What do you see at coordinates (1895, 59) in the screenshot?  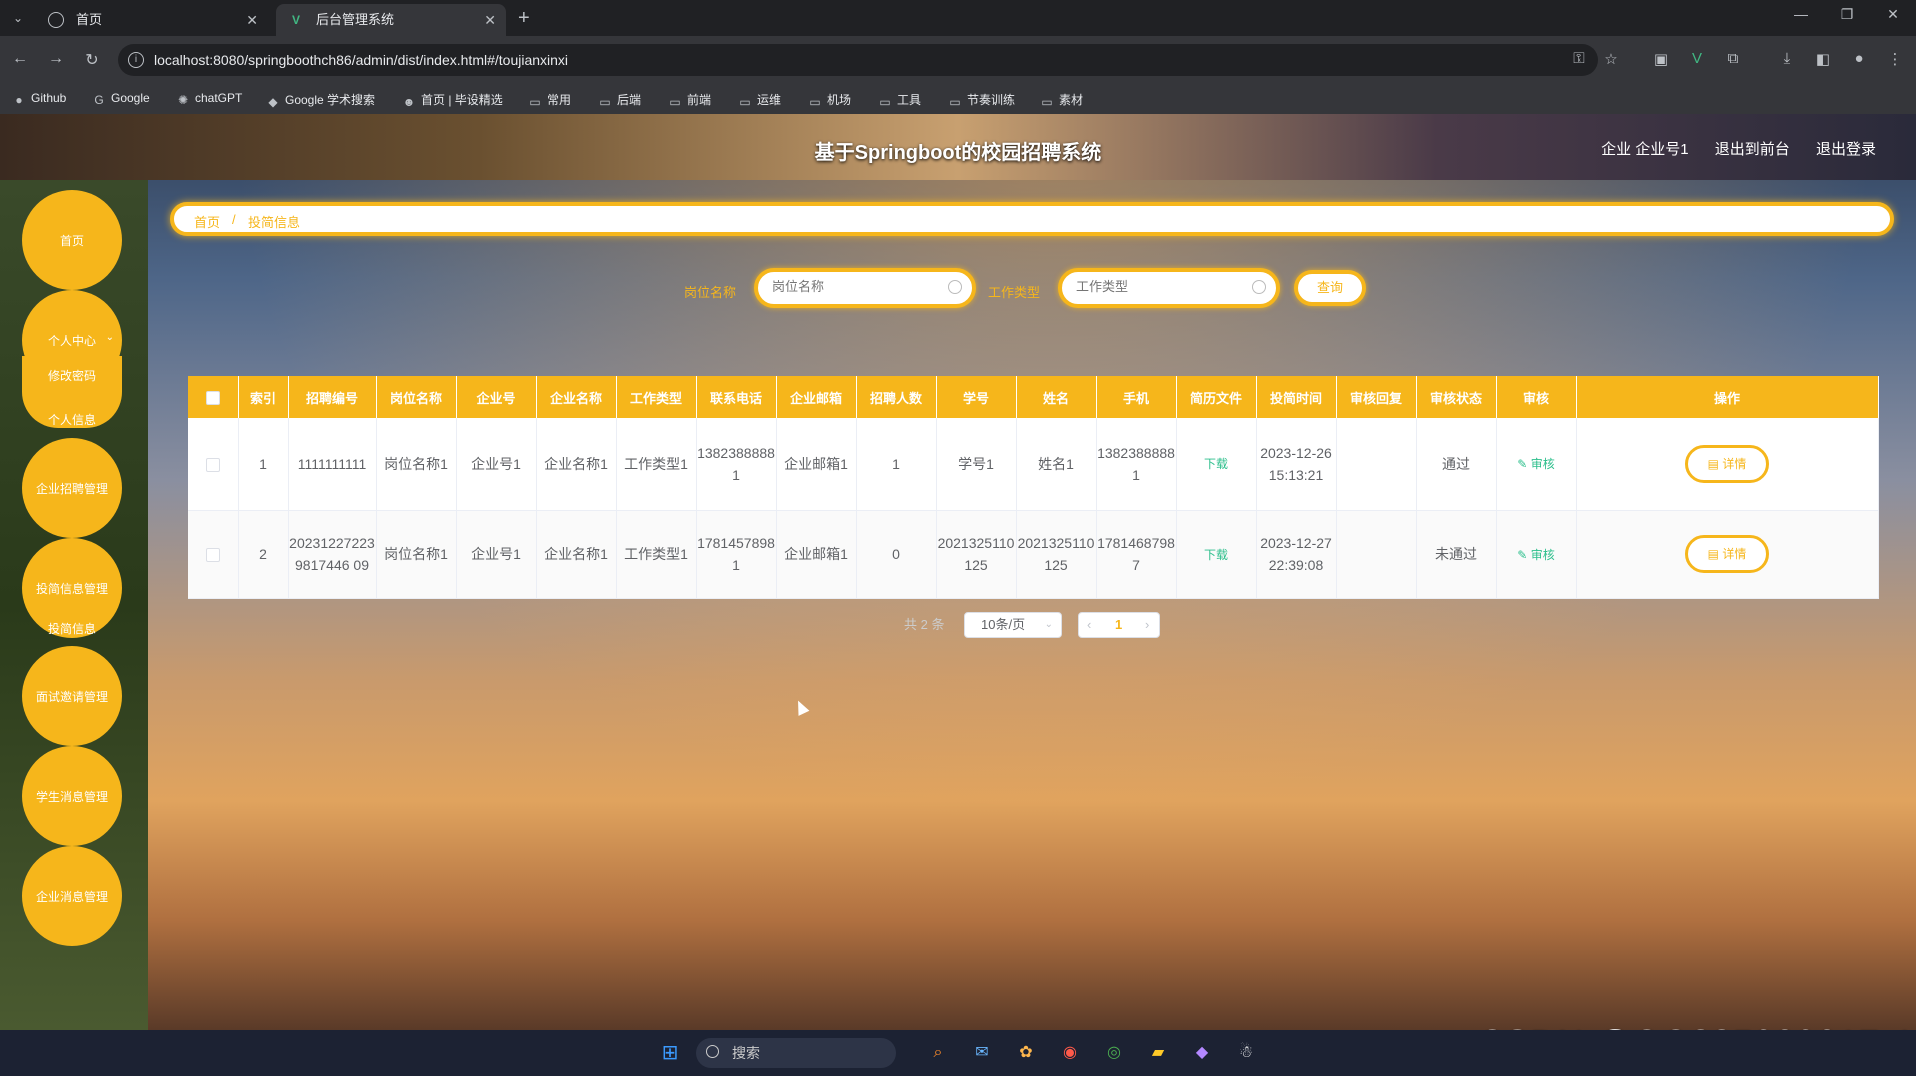 I see `more-menu-icon: ⋮` at bounding box center [1895, 59].